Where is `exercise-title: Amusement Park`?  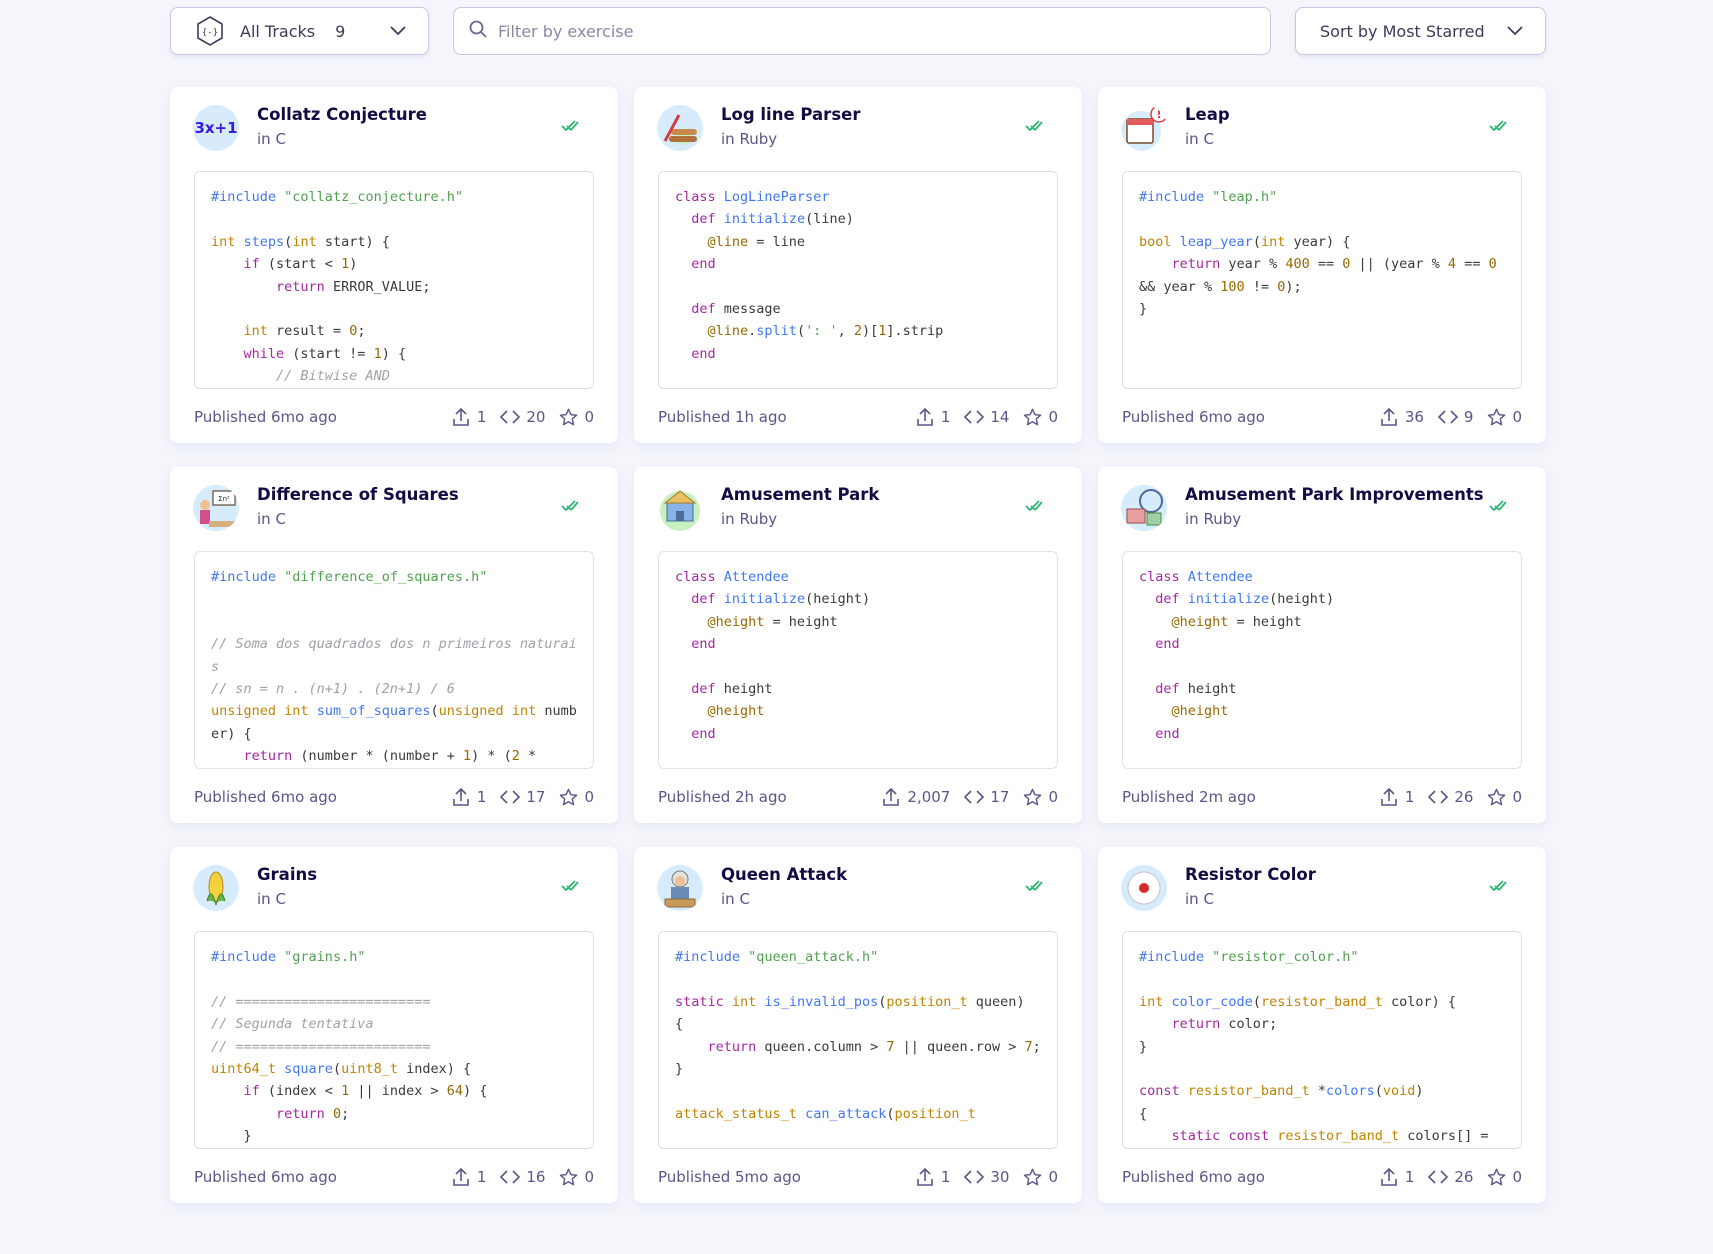
exercise-title: Amusement Park is located at coordinates (800, 494).